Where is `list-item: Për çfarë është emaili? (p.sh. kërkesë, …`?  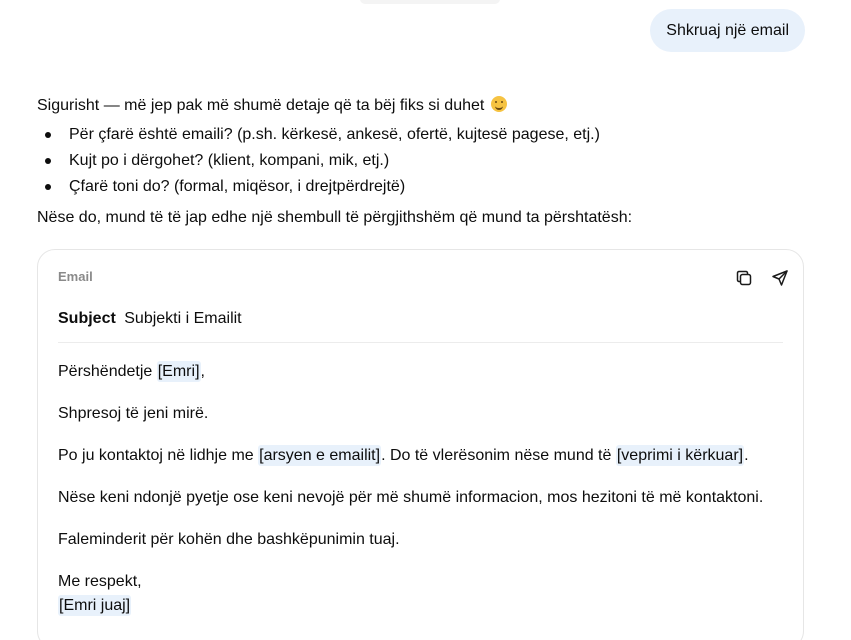 list-item: Për çfarë është emaili? (p.sh. kërkesë, … is located at coordinates (422, 135).